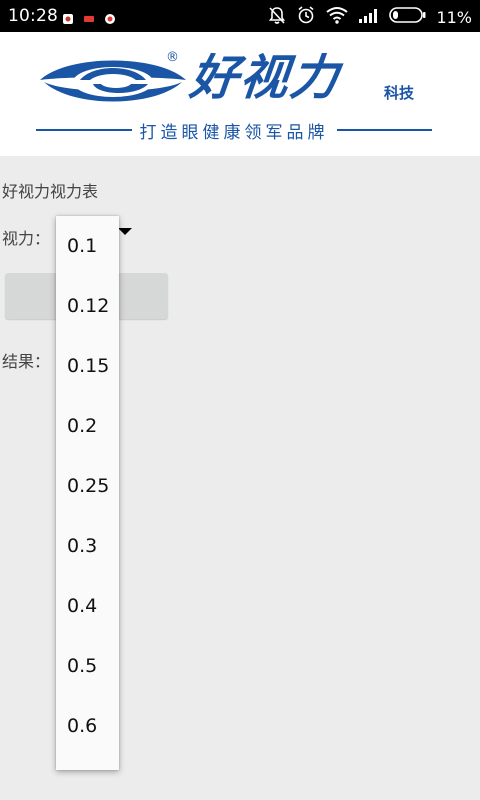  What do you see at coordinates (50, 191) in the screenshot?
I see `page-title: 好视力视力表` at bounding box center [50, 191].